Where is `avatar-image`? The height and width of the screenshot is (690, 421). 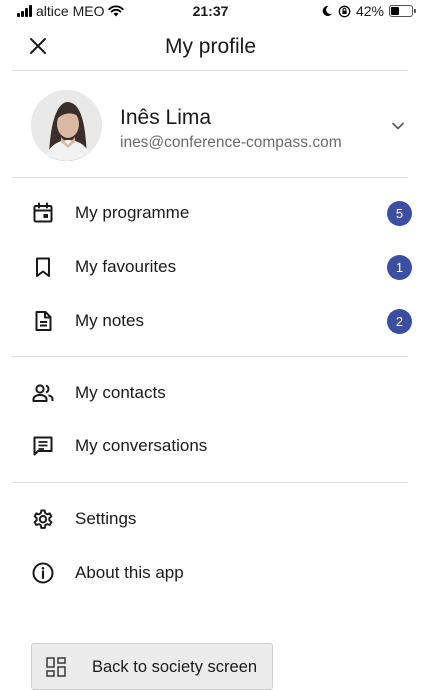 avatar-image is located at coordinates (66, 125).